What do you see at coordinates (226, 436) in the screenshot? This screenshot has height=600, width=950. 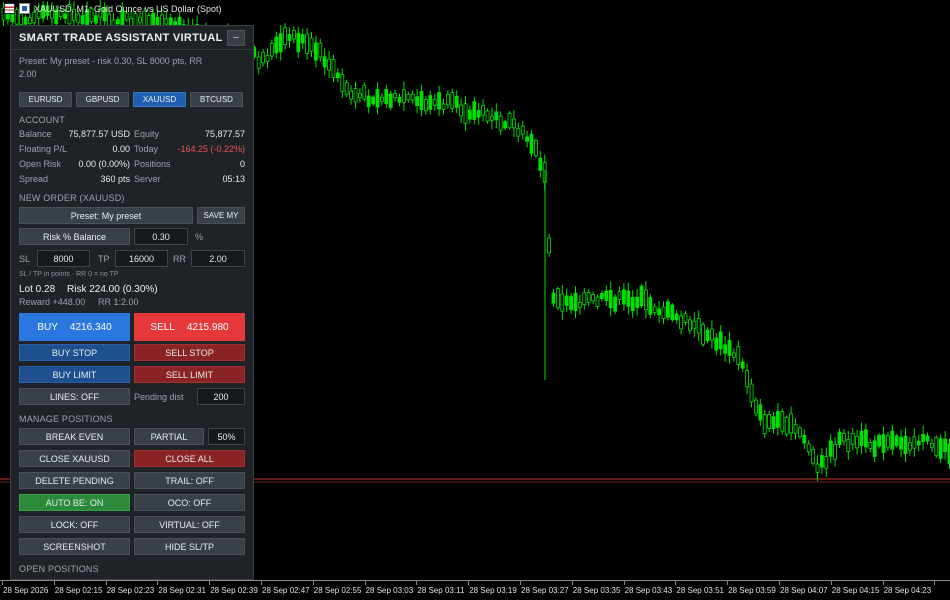 I see `partial-percent-input: 50%` at bounding box center [226, 436].